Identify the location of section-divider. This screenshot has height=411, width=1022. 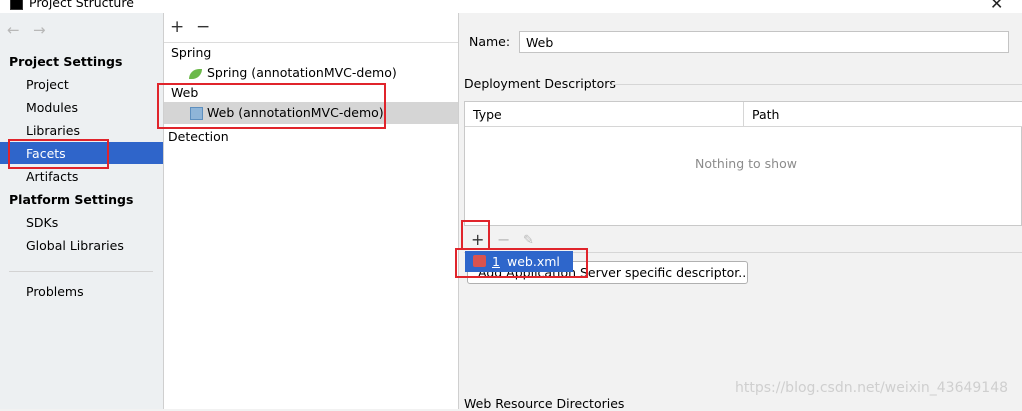
(817, 84).